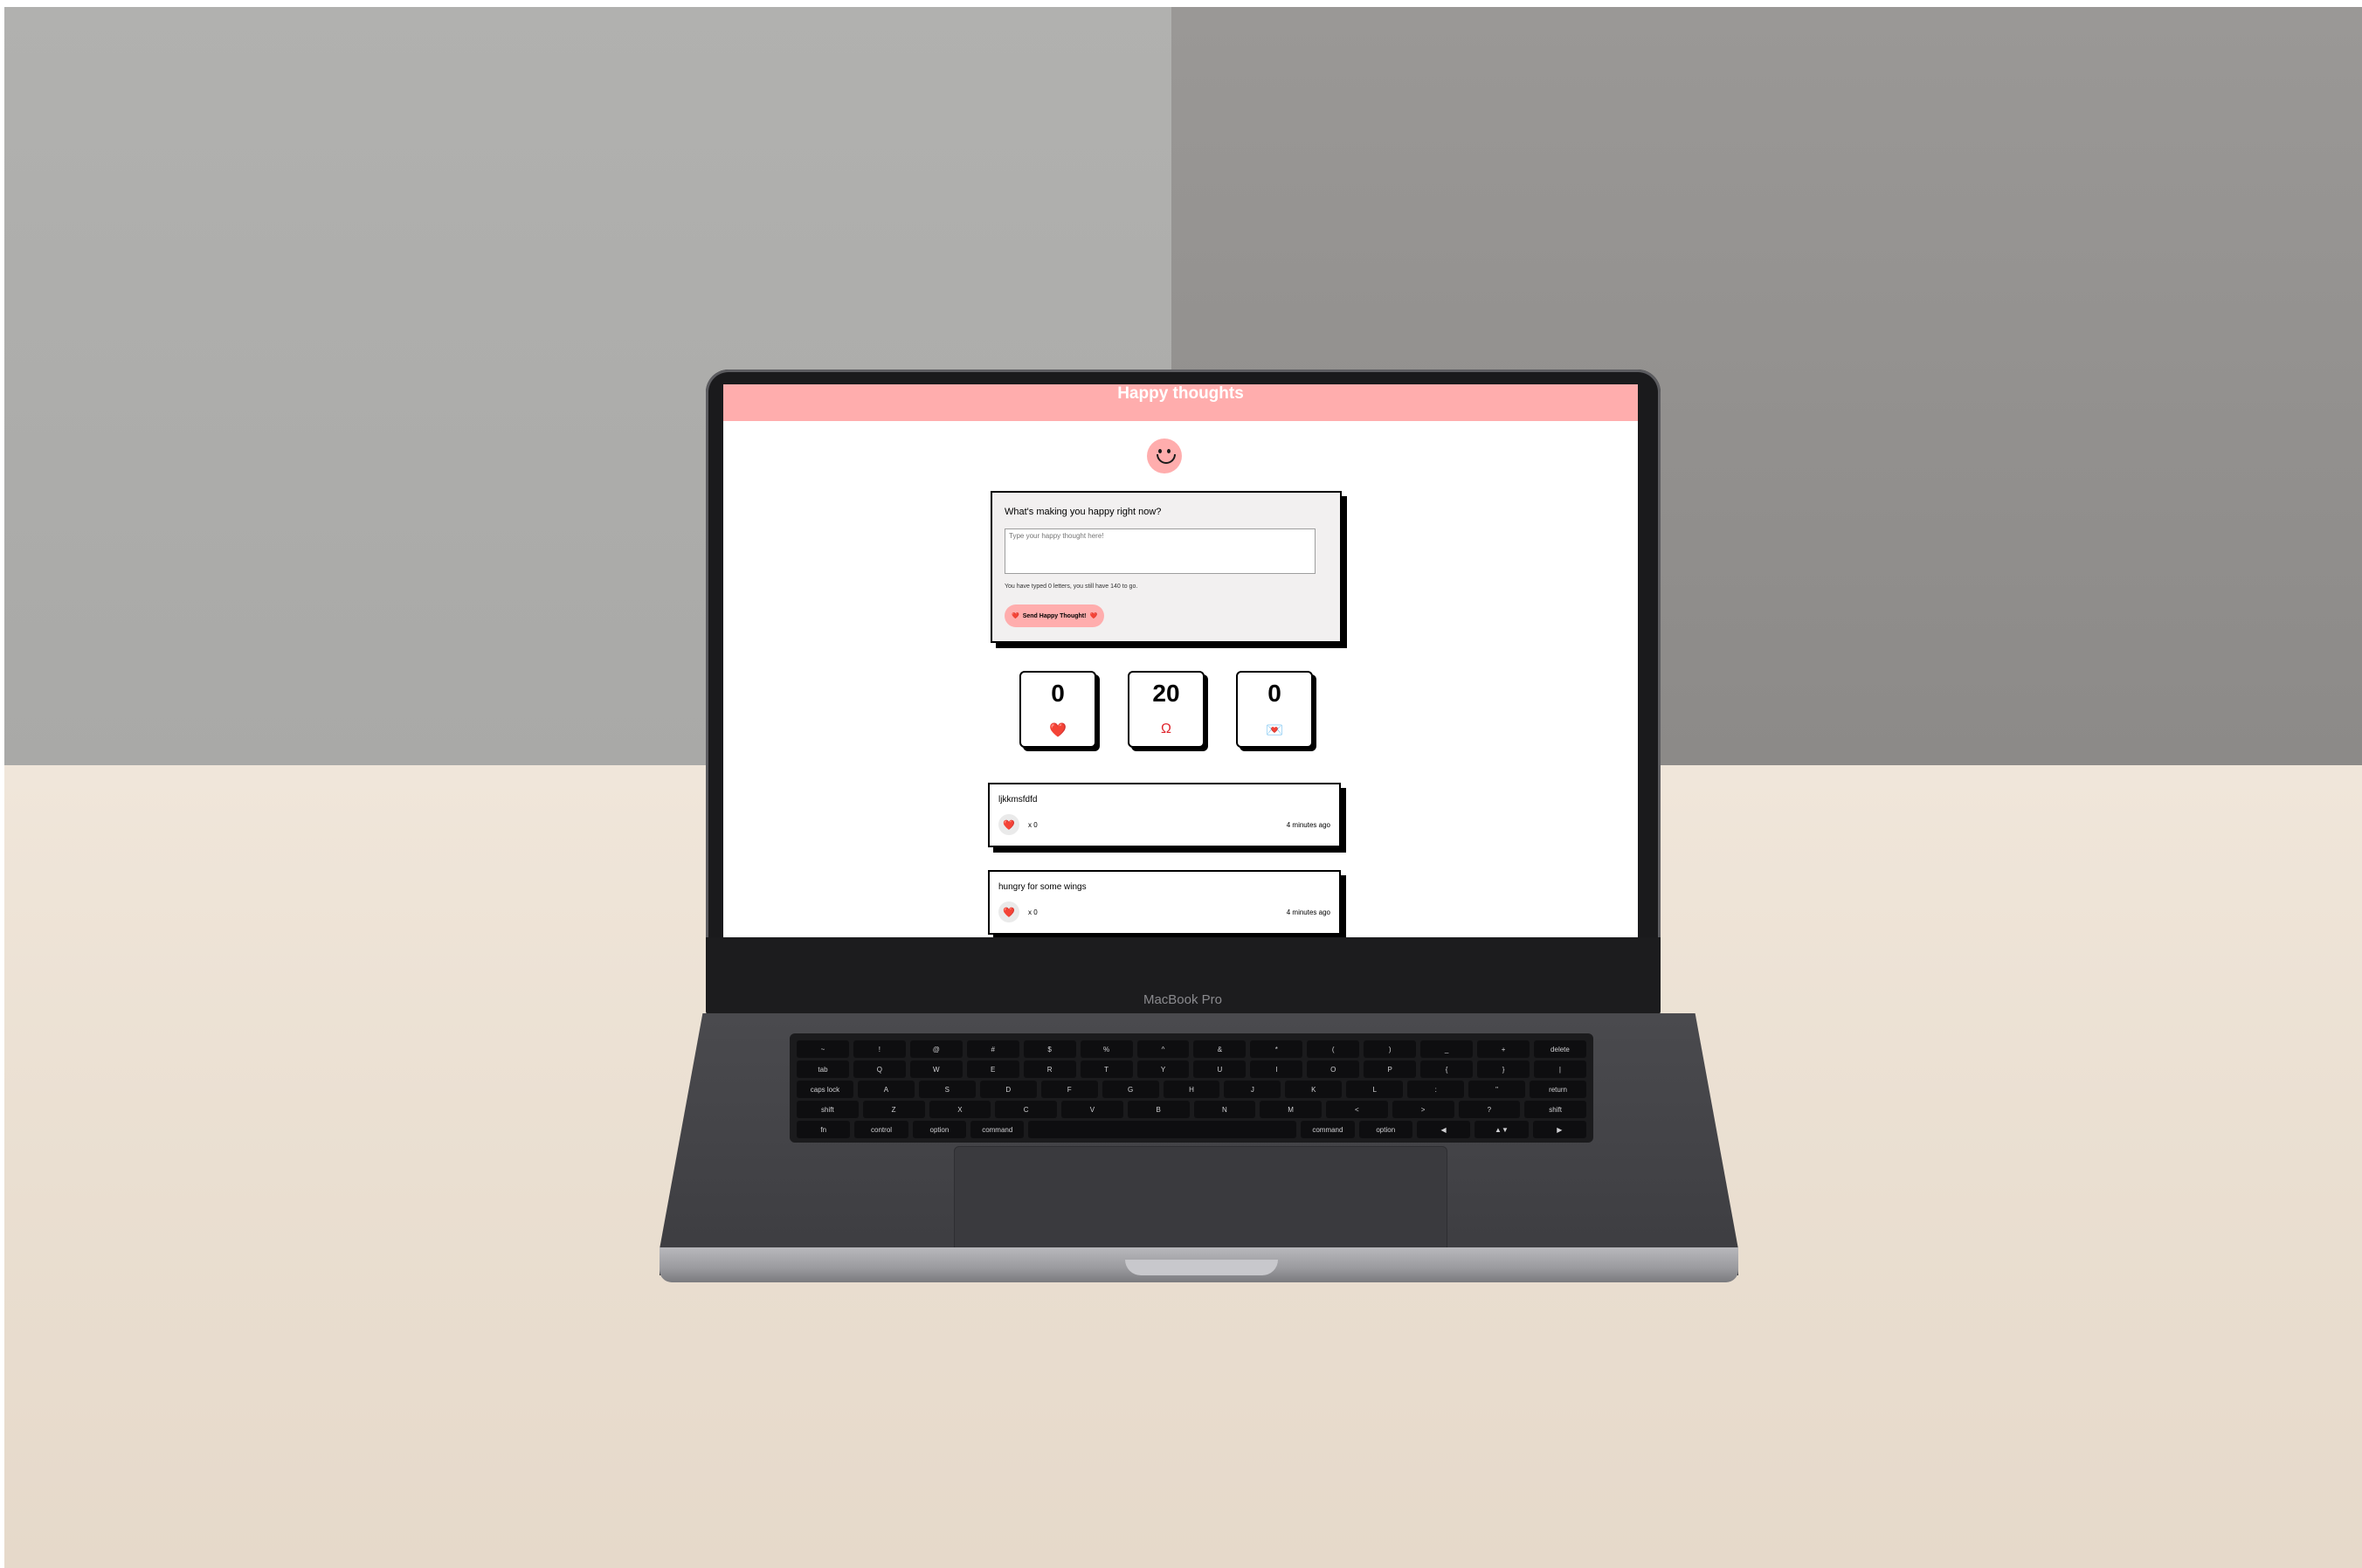 The height and width of the screenshot is (1568, 2362). Describe the element at coordinates (1444, 1129) in the screenshot. I see `keyboard-key: ◀` at that location.